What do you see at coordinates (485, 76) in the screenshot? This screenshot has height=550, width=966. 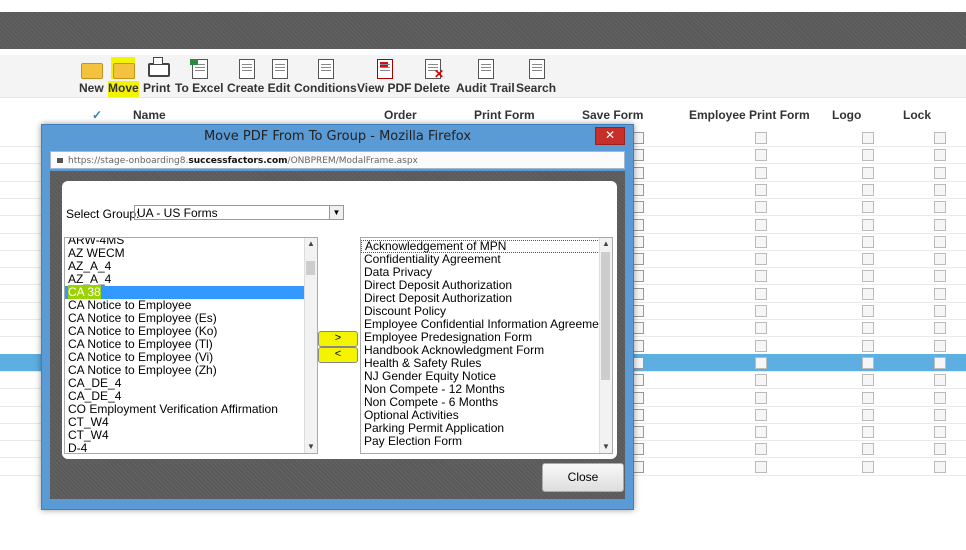 I see `audit-trail-button: Audit Trail` at bounding box center [485, 76].